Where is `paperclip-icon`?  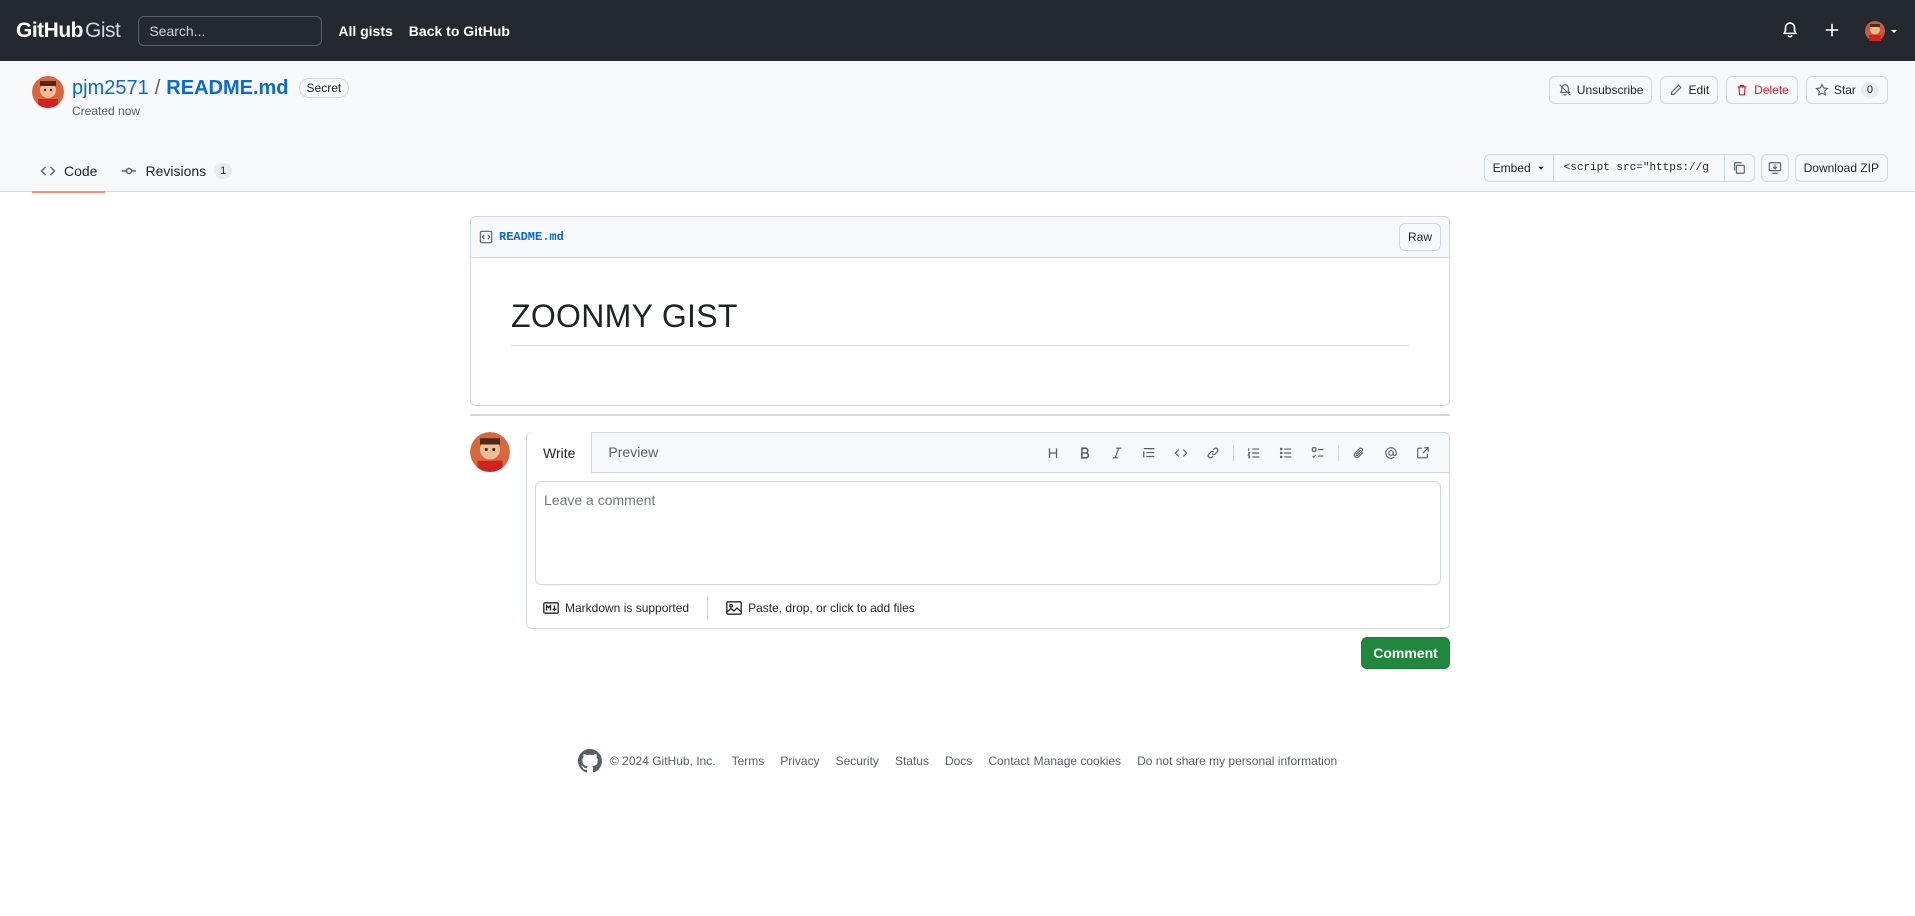
paperclip-icon is located at coordinates (1359, 453).